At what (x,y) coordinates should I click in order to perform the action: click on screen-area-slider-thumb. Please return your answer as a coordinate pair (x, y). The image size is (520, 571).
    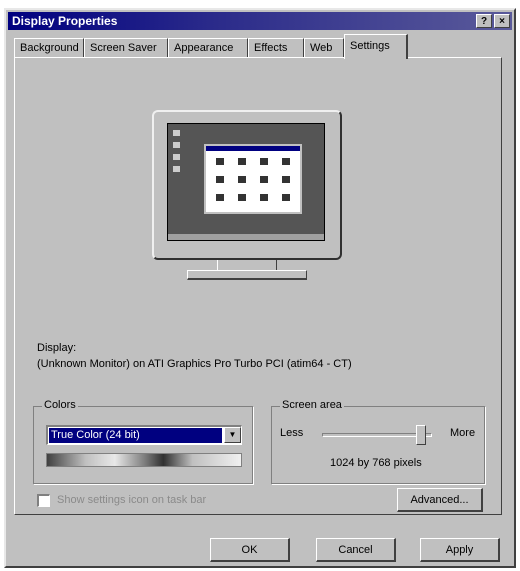
    Looking at the image, I should click on (421, 435).